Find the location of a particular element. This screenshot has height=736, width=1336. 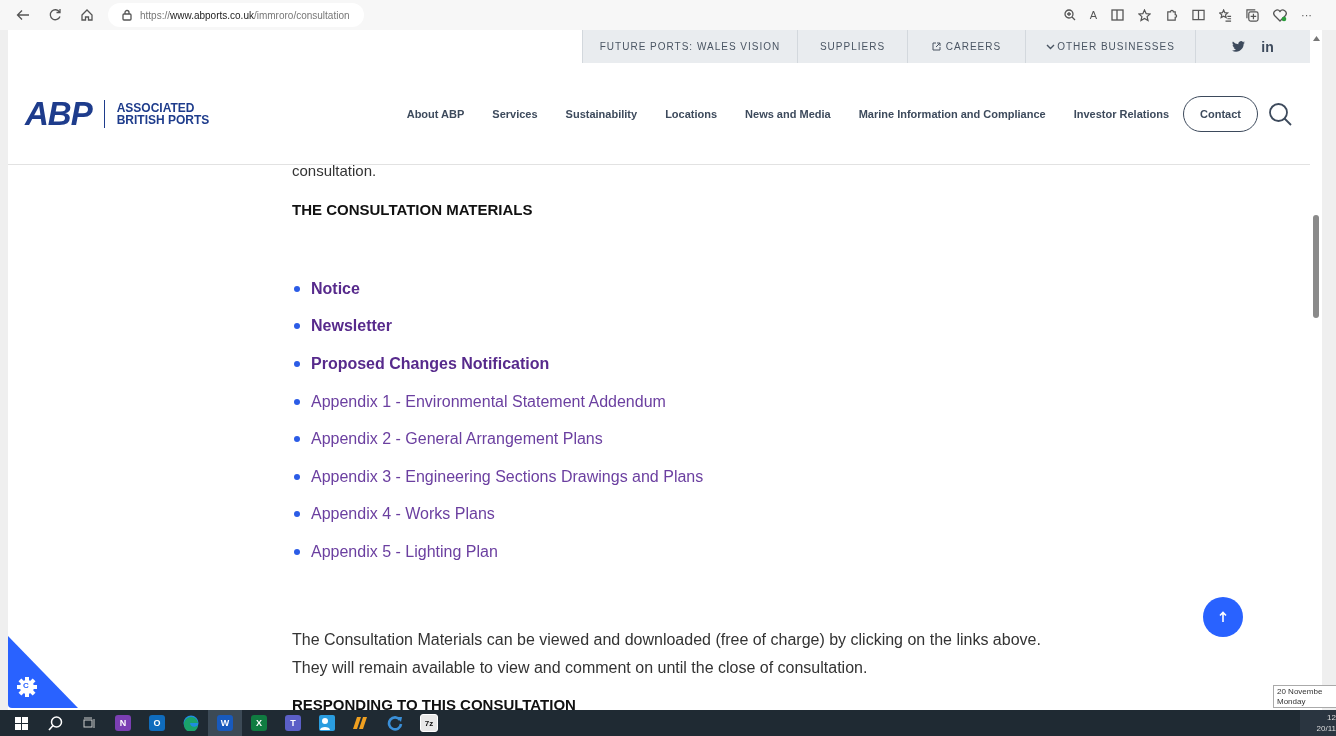

favorites-list-icon is located at coordinates (1225, 15).